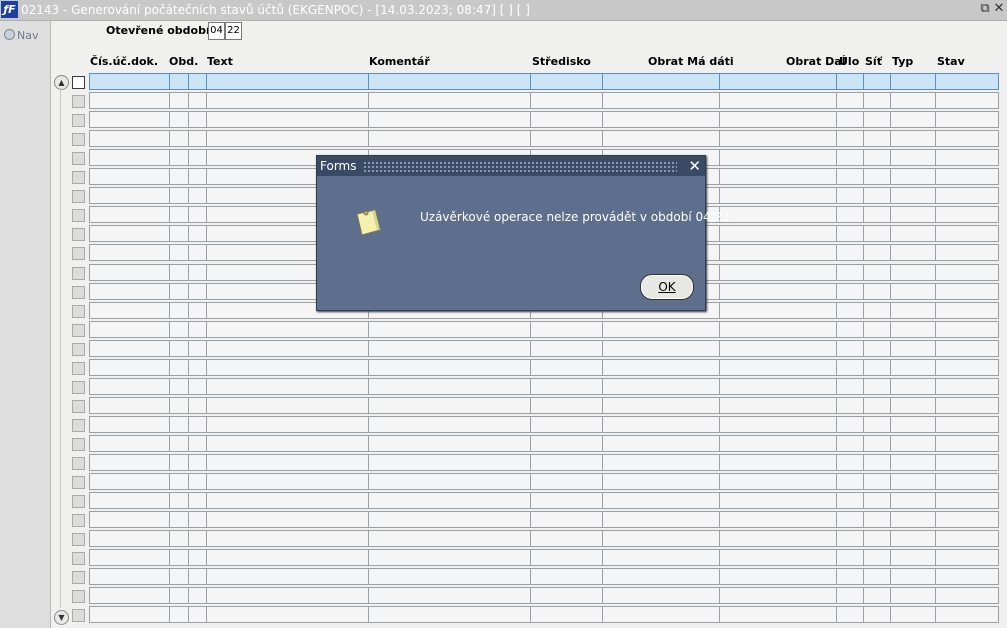 Image resolution: width=1007 pixels, height=628 pixels. What do you see at coordinates (61, 82) in the screenshot?
I see `scroll-up-button: ▲` at bounding box center [61, 82].